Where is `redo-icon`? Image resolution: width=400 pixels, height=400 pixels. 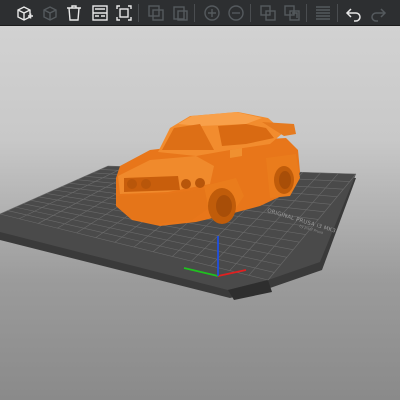
redo-icon is located at coordinates (379, 15).